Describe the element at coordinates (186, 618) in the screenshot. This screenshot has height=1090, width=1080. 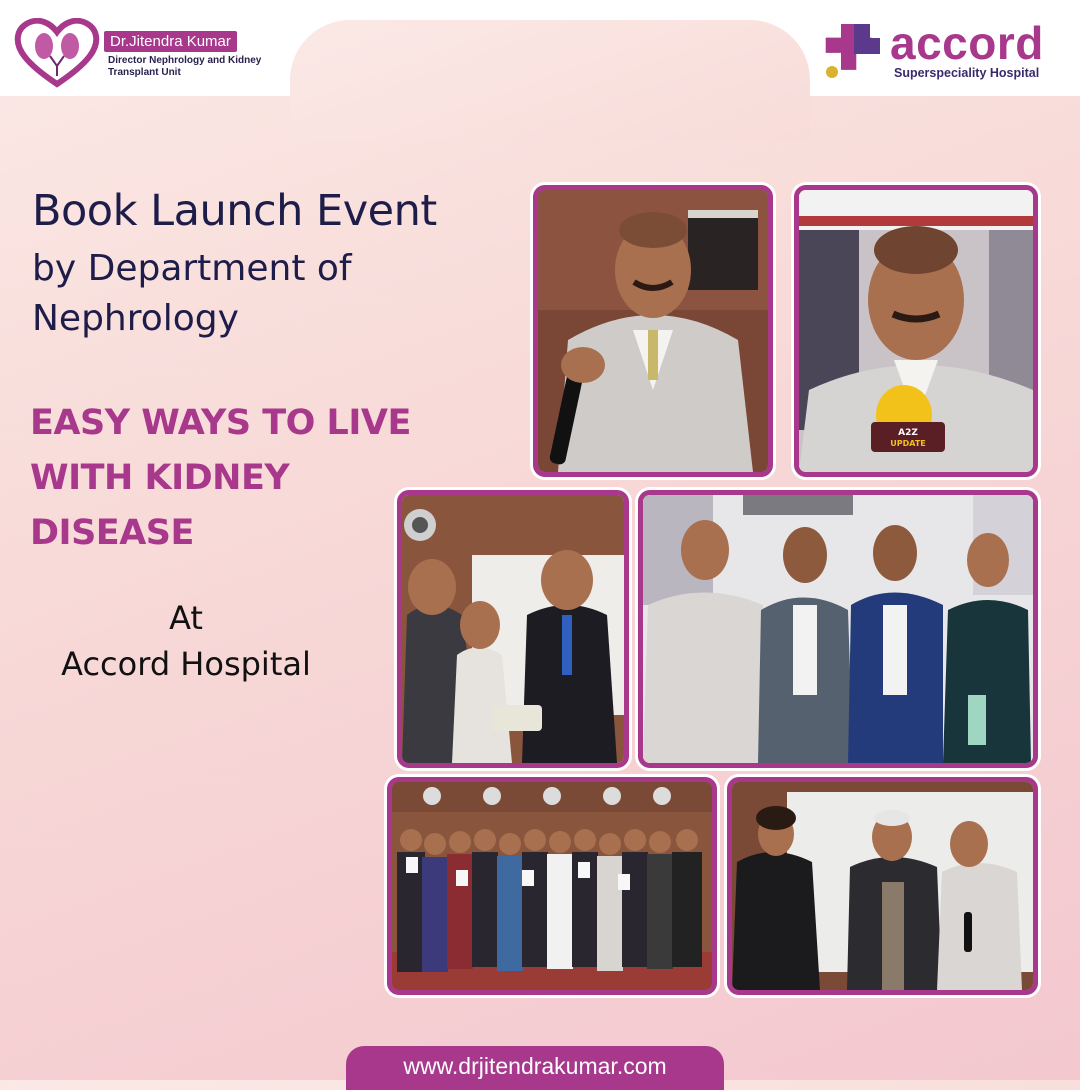
I see `at-label: At` at that location.